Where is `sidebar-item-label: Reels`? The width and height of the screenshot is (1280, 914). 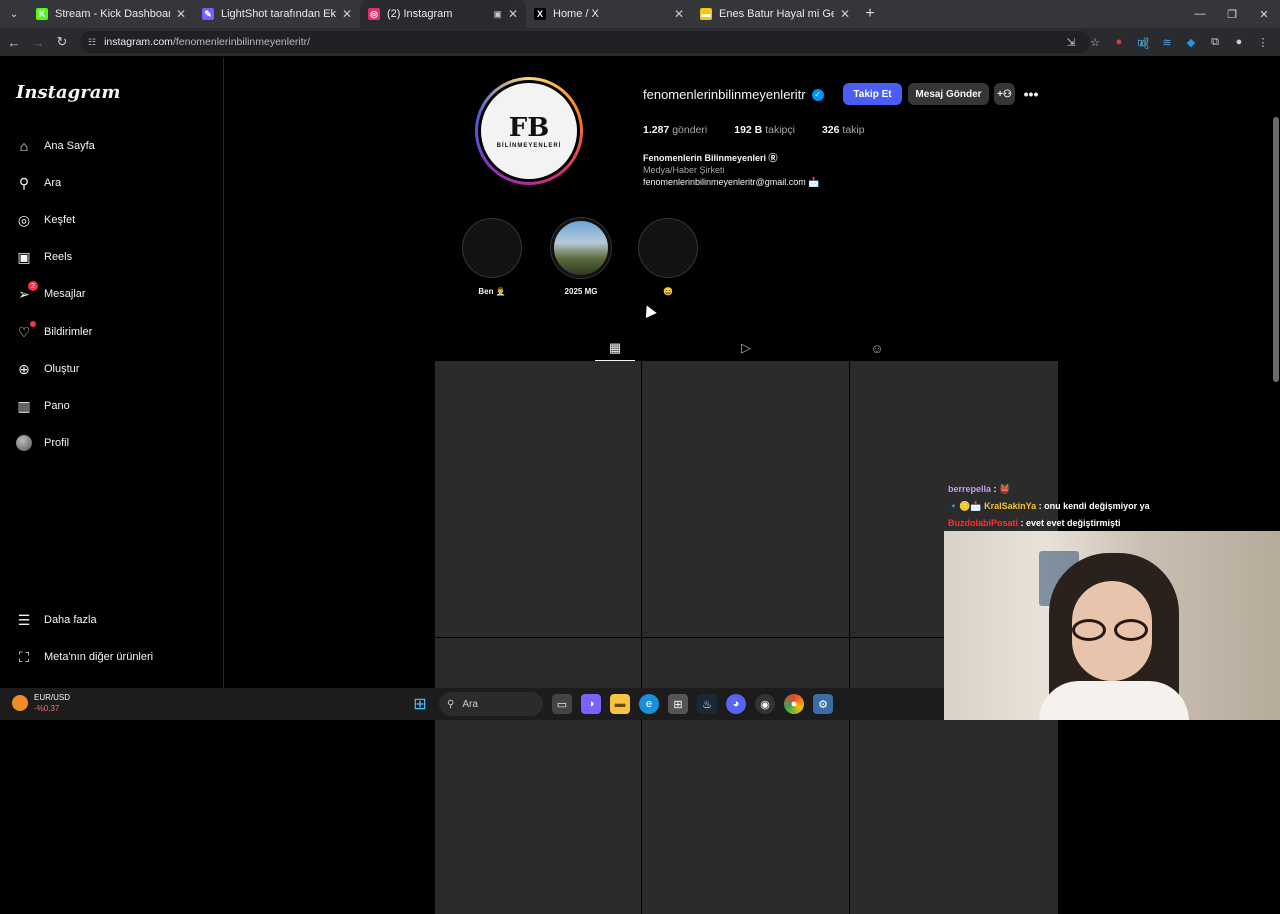
sidebar-item-label: Reels is located at coordinates (58, 257).